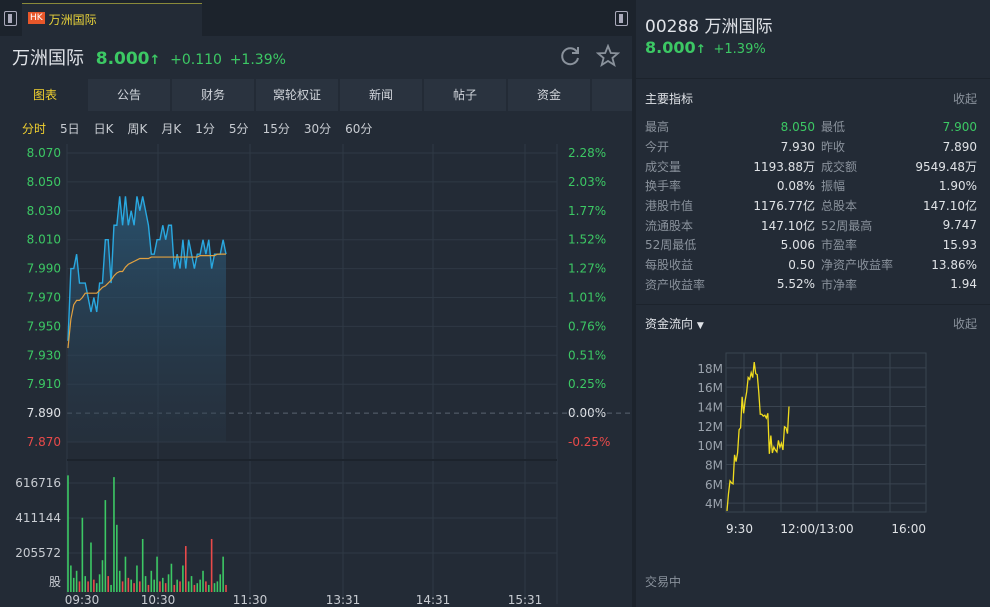  I want to click on x-tick: 12:00/13:00, so click(816, 529).